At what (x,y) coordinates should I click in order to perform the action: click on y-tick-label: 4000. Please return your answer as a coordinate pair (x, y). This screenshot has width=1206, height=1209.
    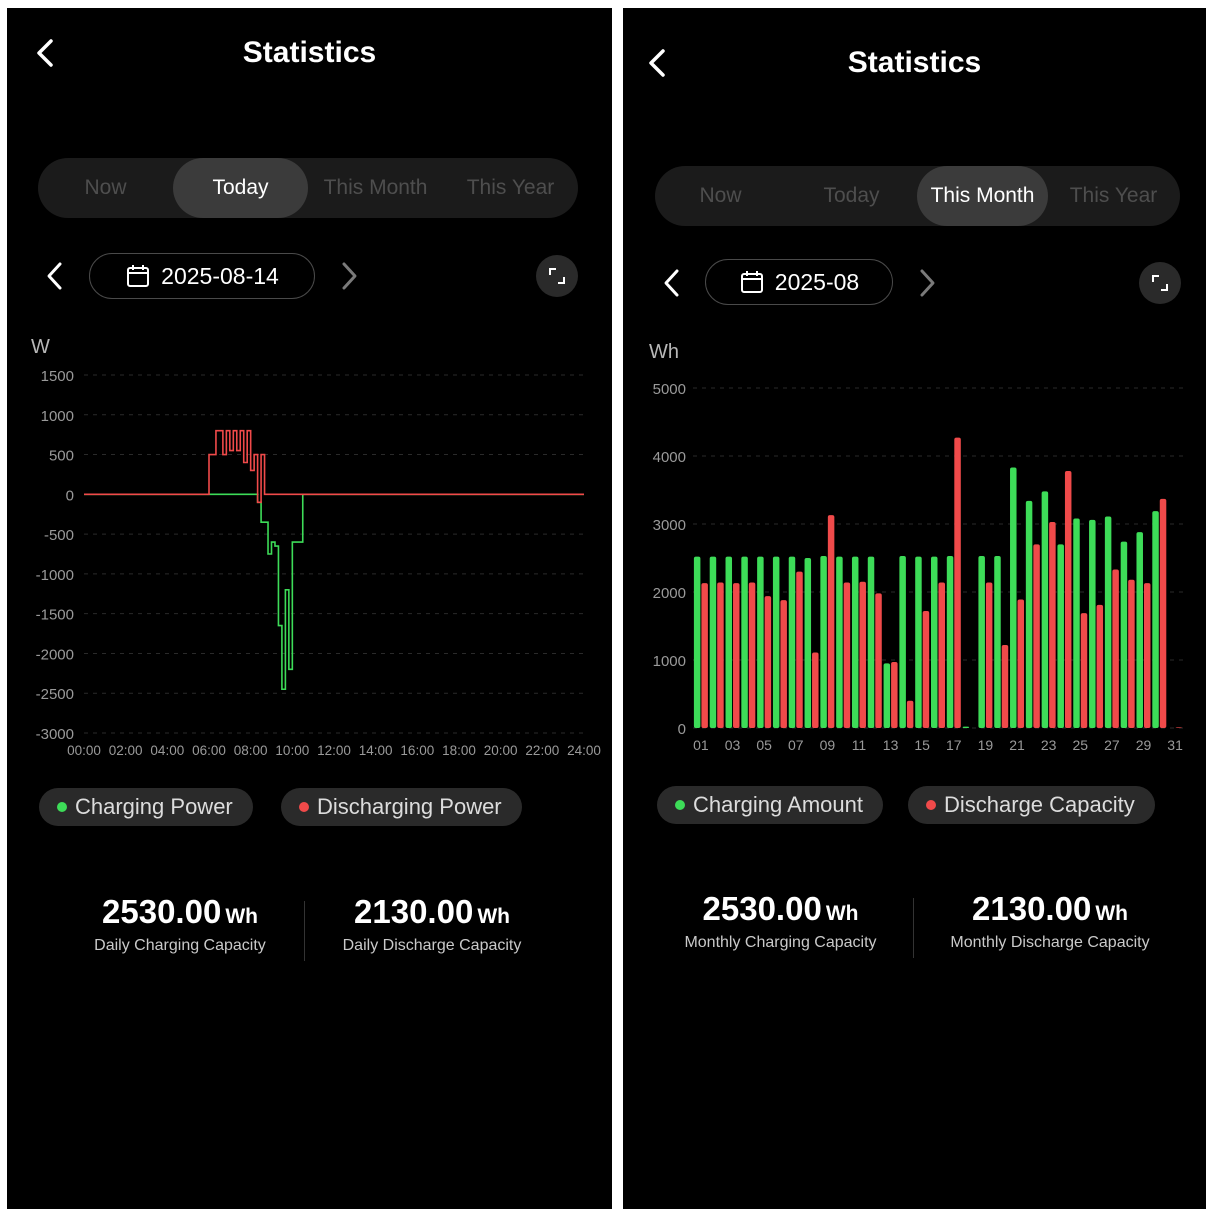
    Looking at the image, I should click on (669, 457).